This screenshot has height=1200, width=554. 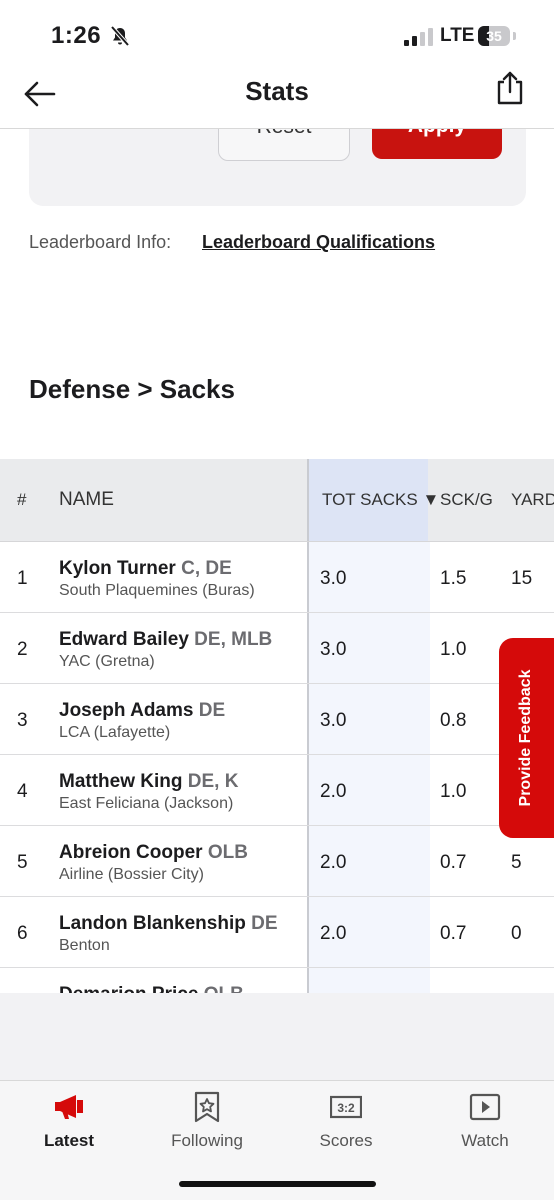 I want to click on tab-scores: 3:2 Scores, so click(x=346, y=1126).